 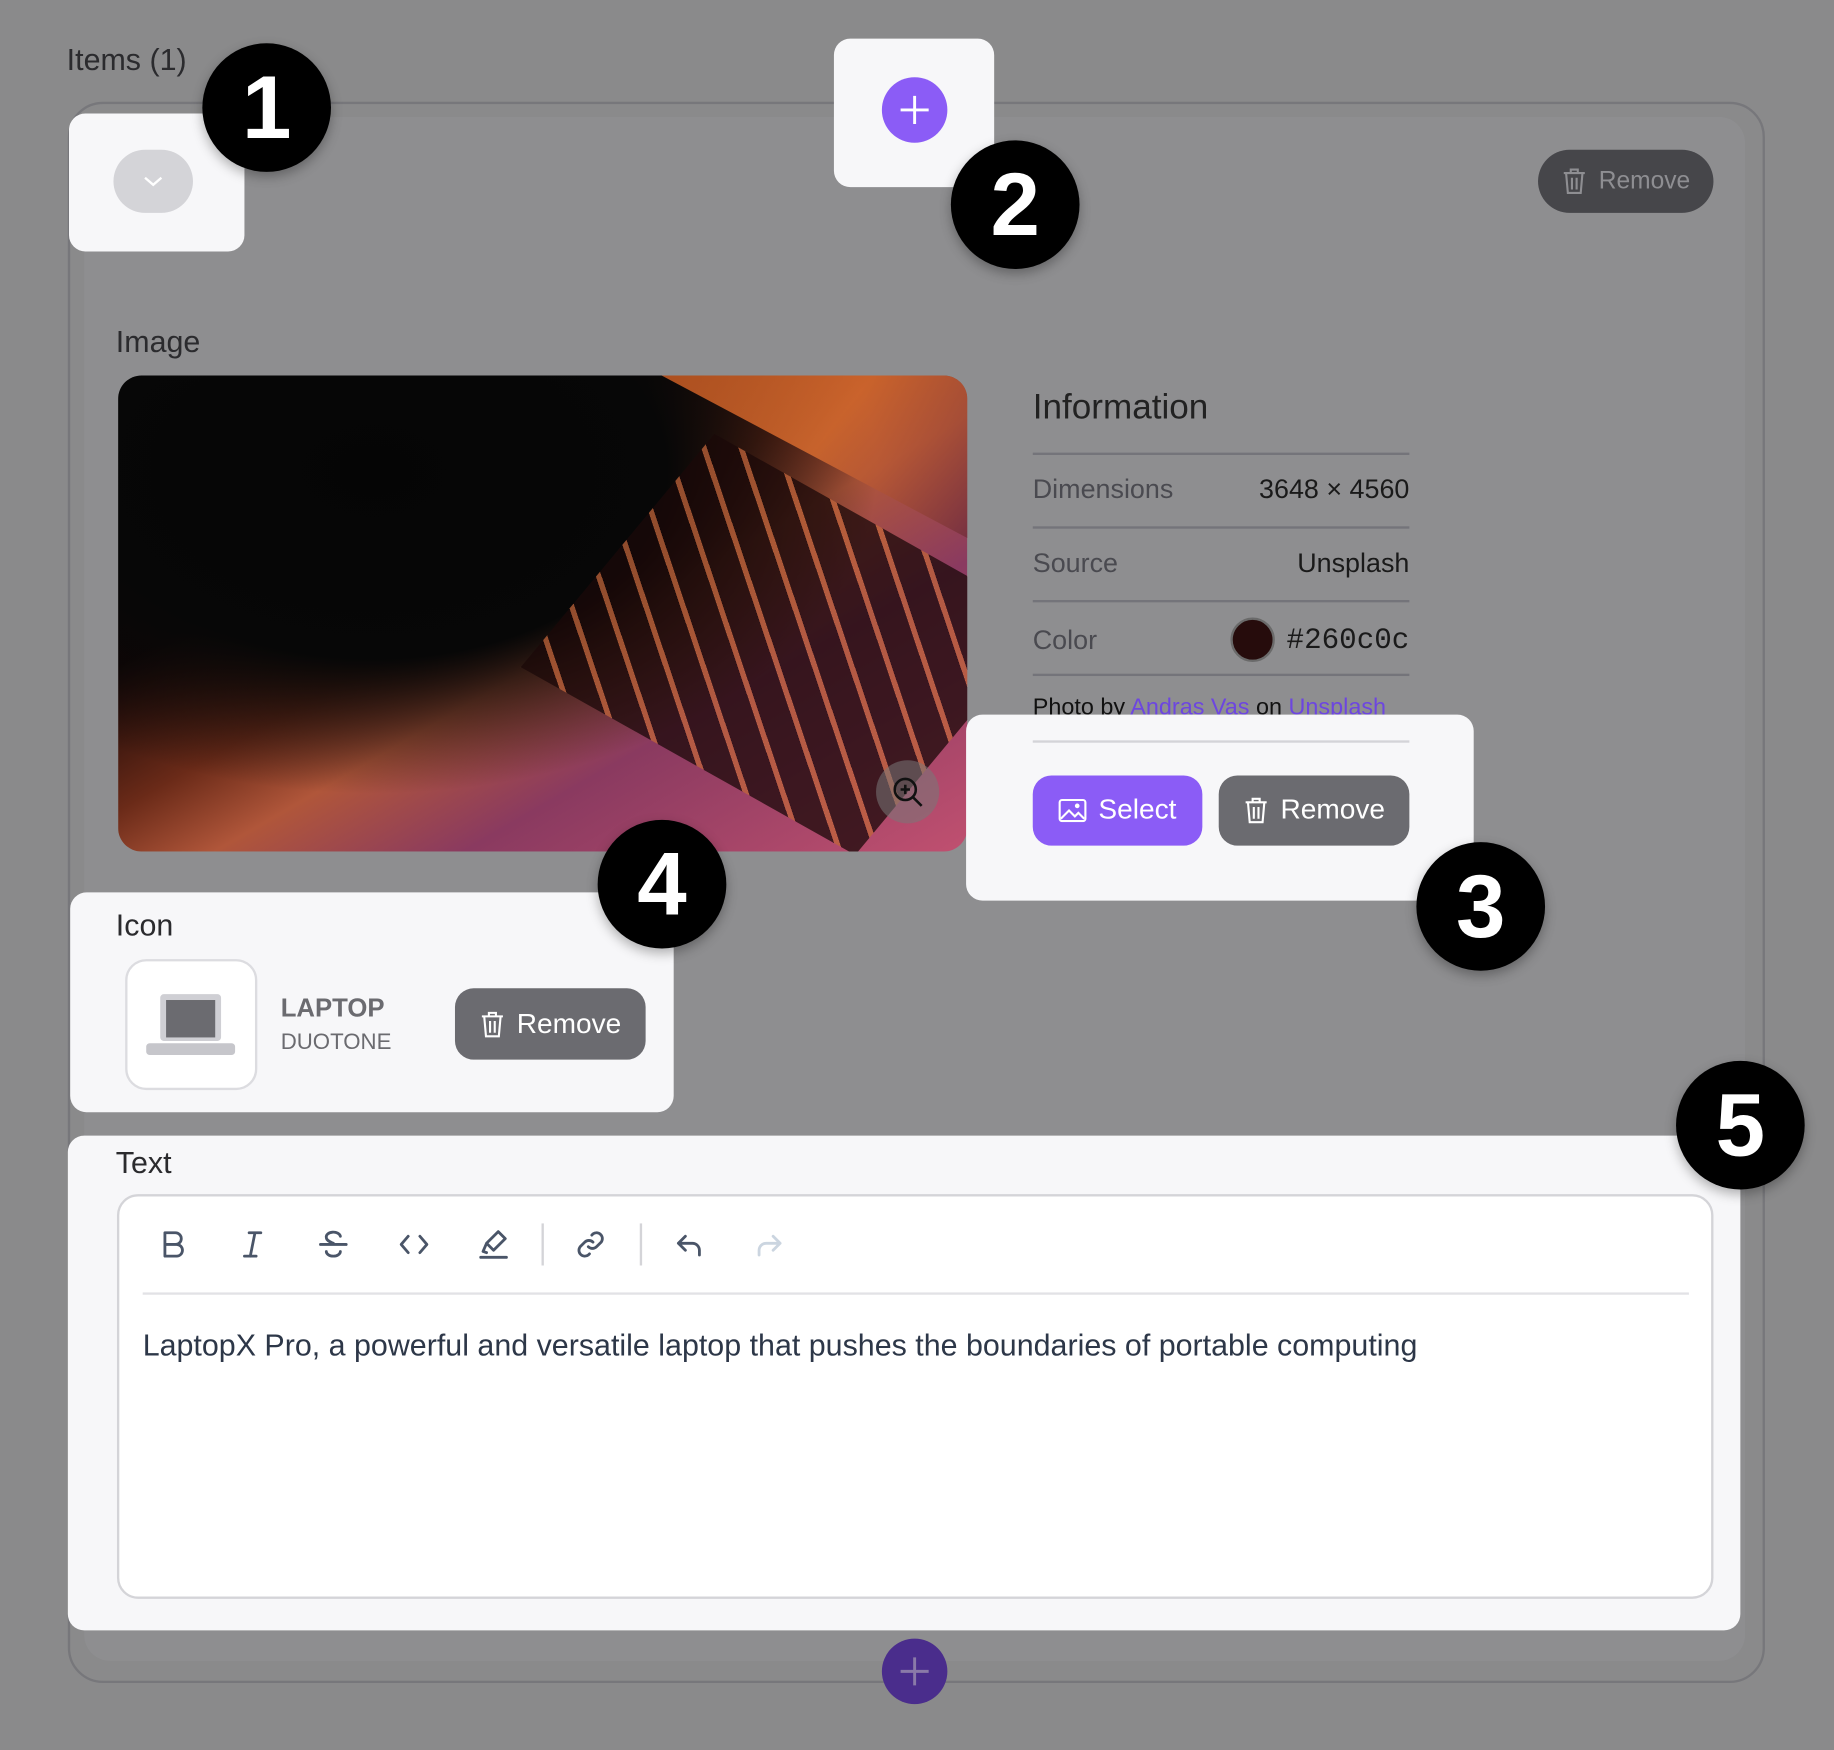 I want to click on select-image-button: Select, so click(x=1117, y=810).